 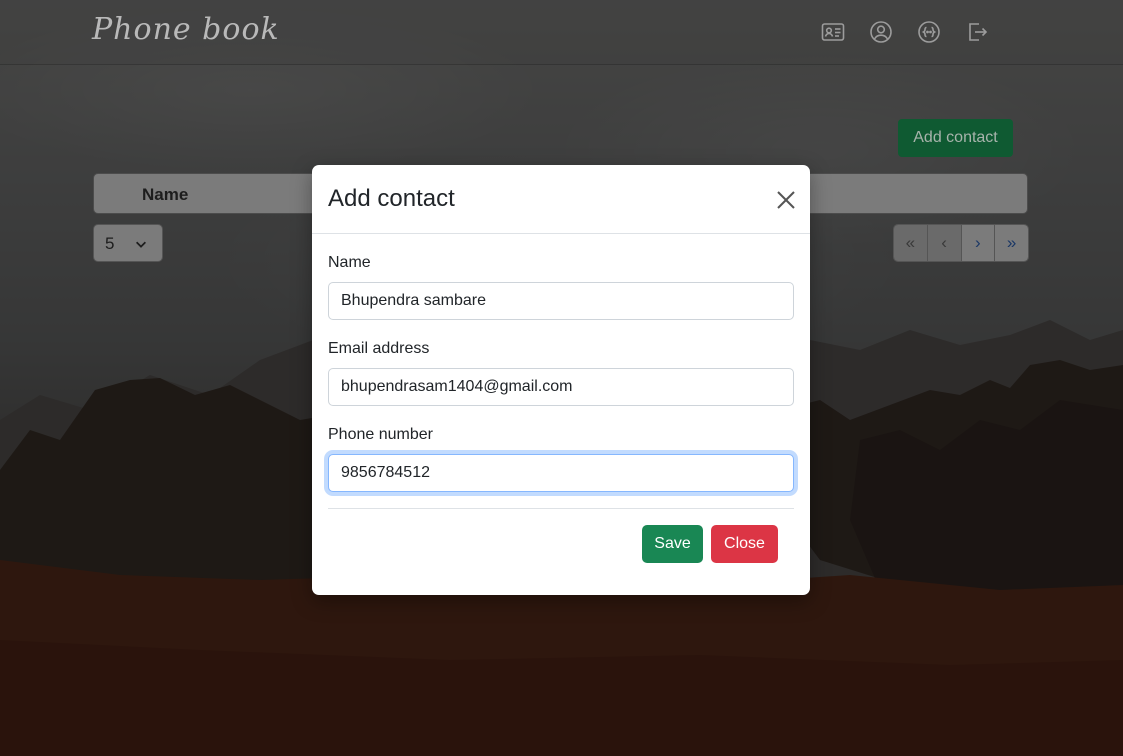 What do you see at coordinates (561, 301) in the screenshot?
I see `name-input` at bounding box center [561, 301].